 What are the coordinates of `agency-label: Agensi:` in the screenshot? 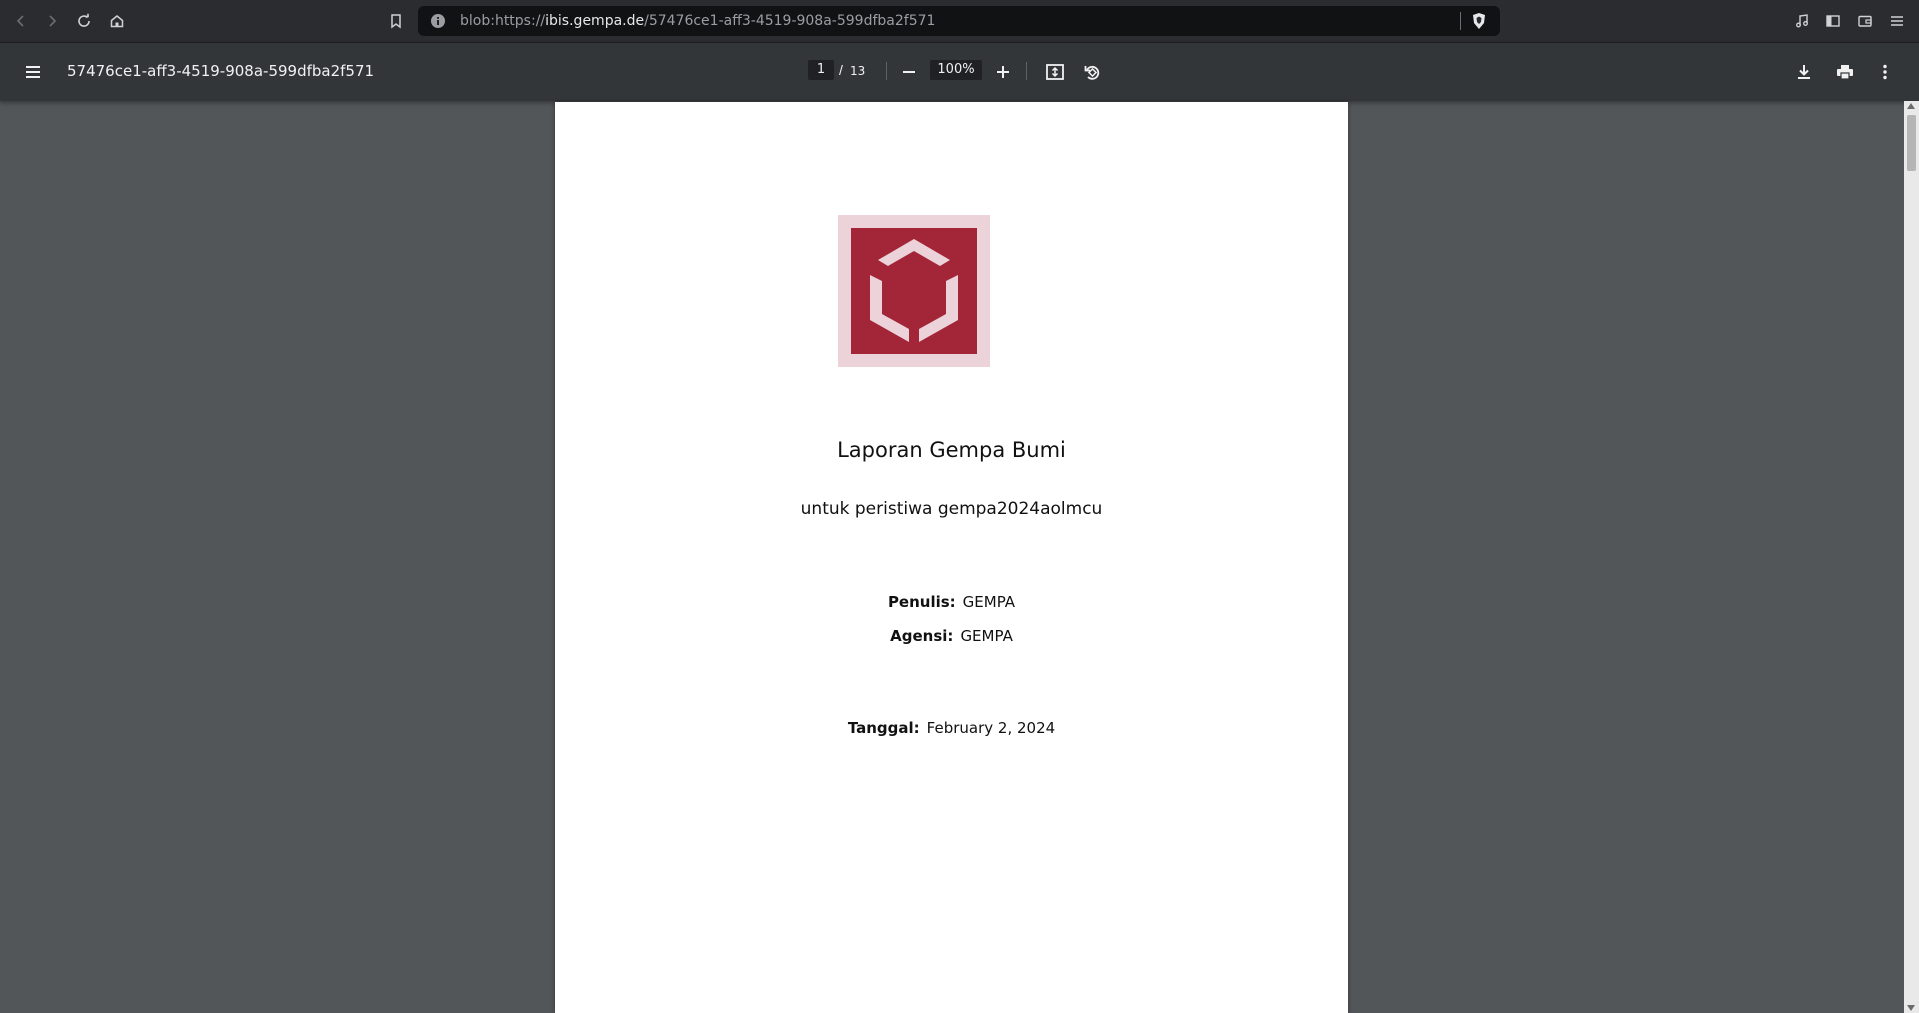 It's located at (922, 636).